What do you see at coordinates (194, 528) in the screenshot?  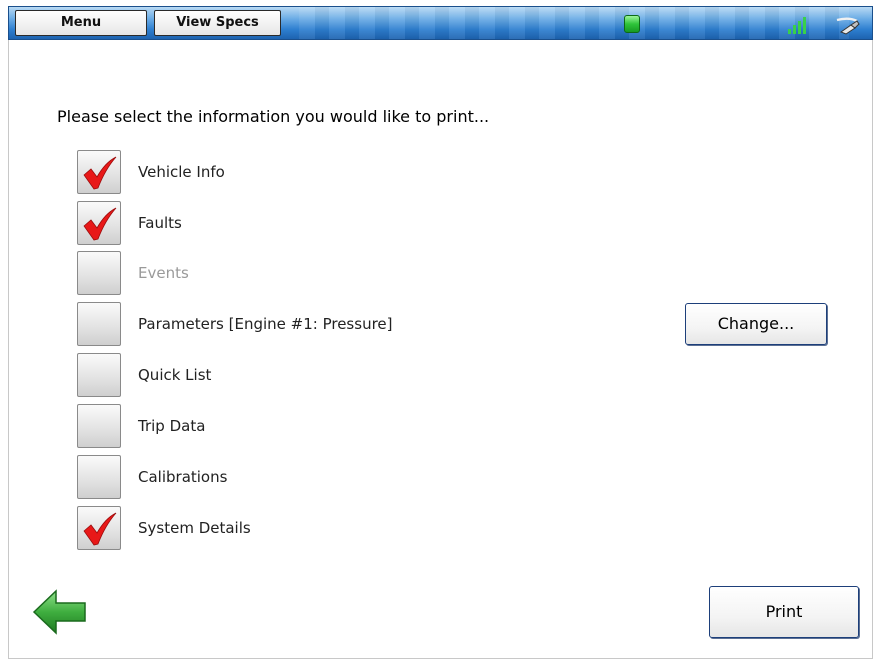 I see `option-label: System Details` at bounding box center [194, 528].